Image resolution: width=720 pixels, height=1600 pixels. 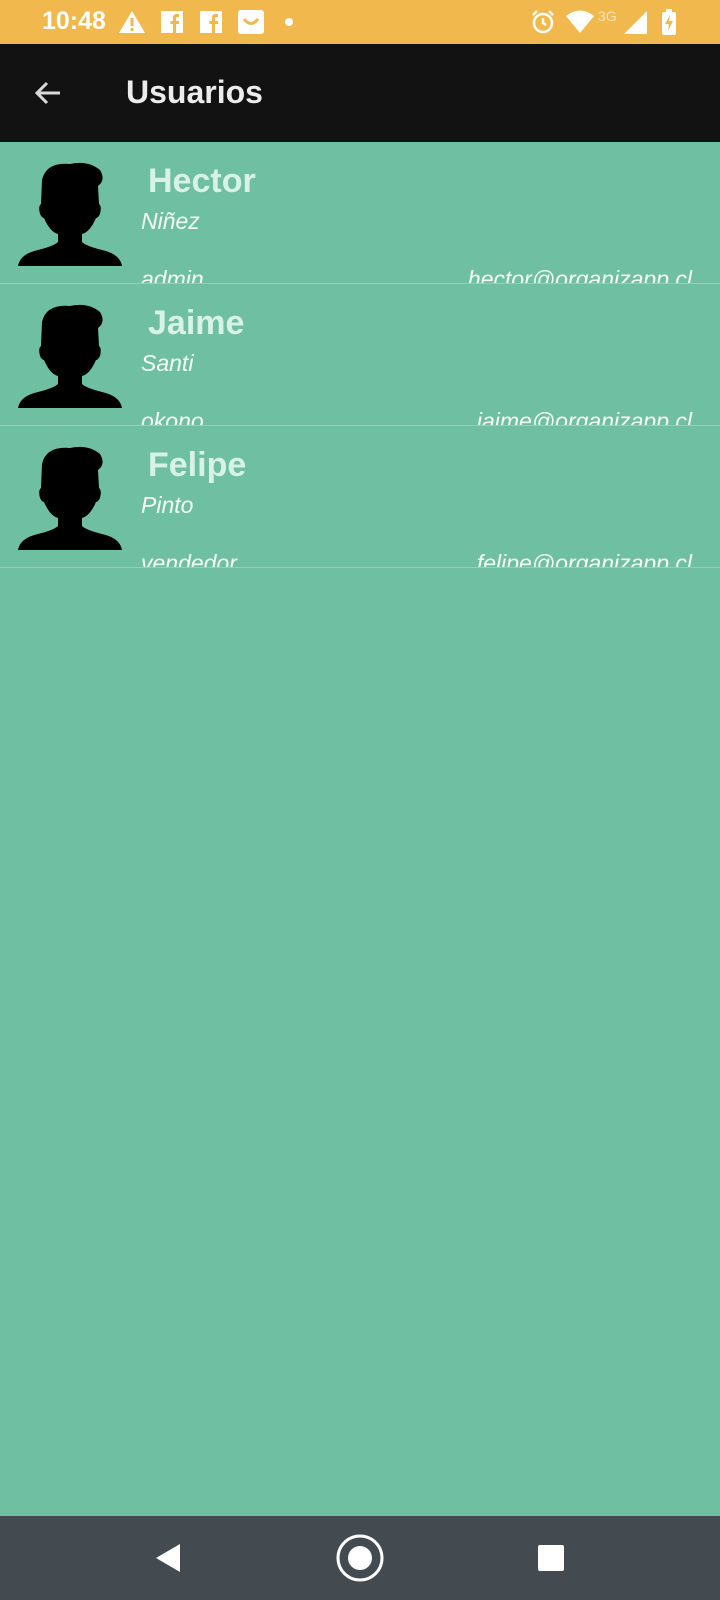 I want to click on arrow-left-icon, so click(x=47, y=93).